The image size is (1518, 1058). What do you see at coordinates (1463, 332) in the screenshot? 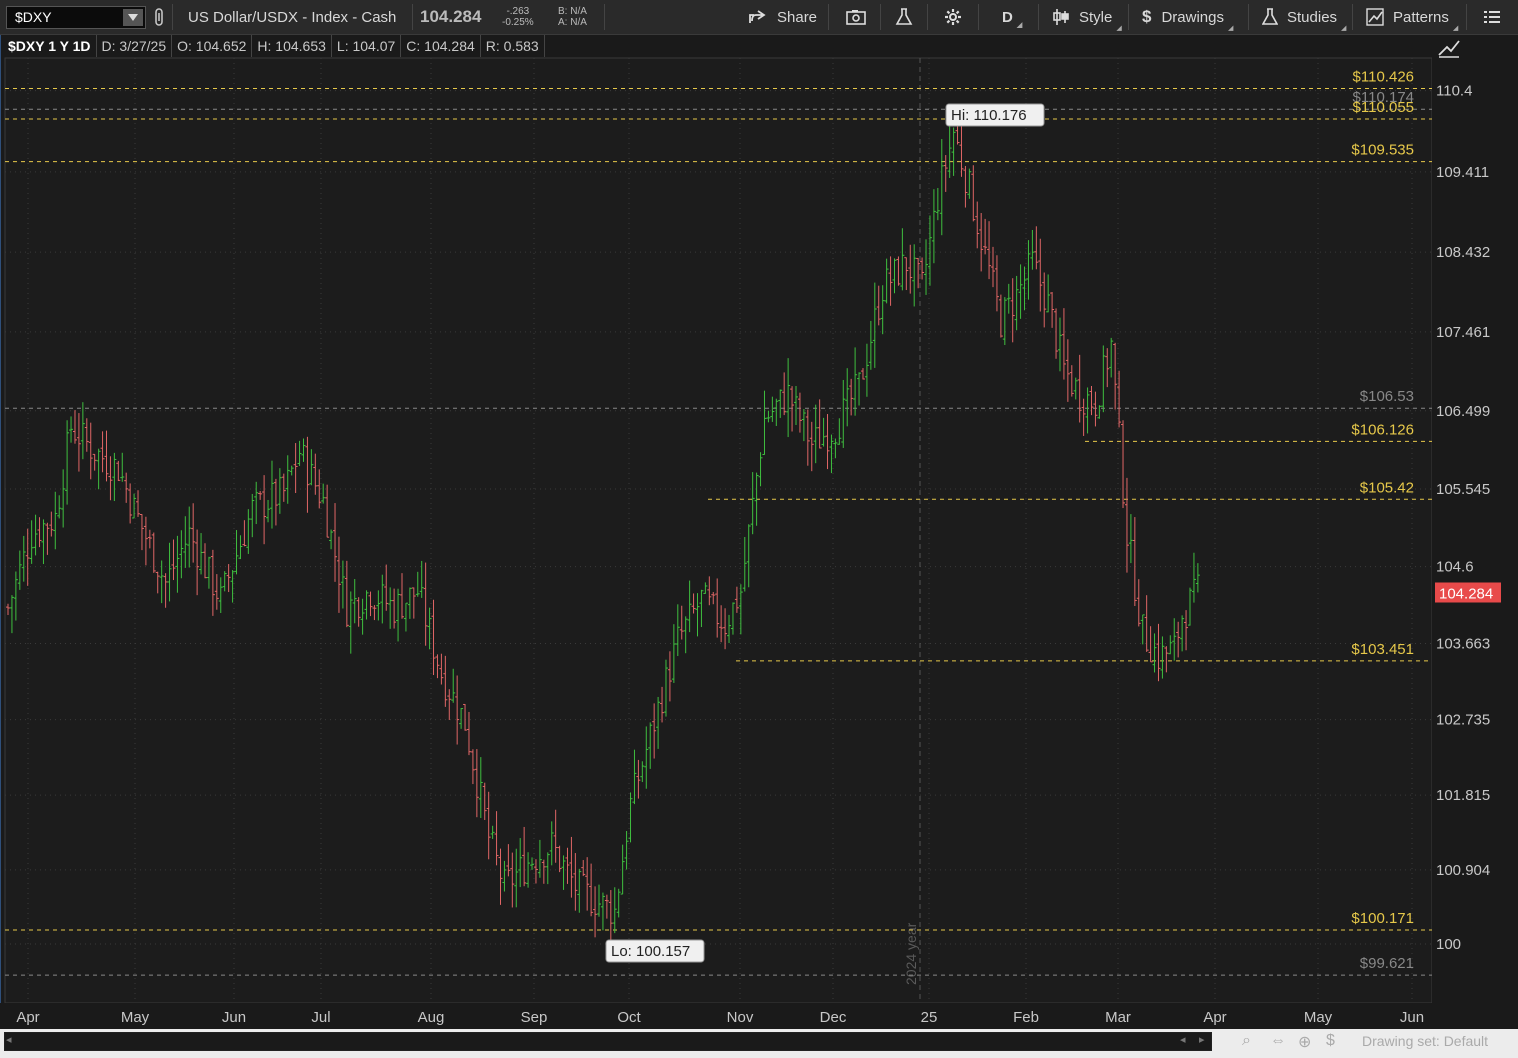
I see `y-tick-label: 107.461` at bounding box center [1463, 332].